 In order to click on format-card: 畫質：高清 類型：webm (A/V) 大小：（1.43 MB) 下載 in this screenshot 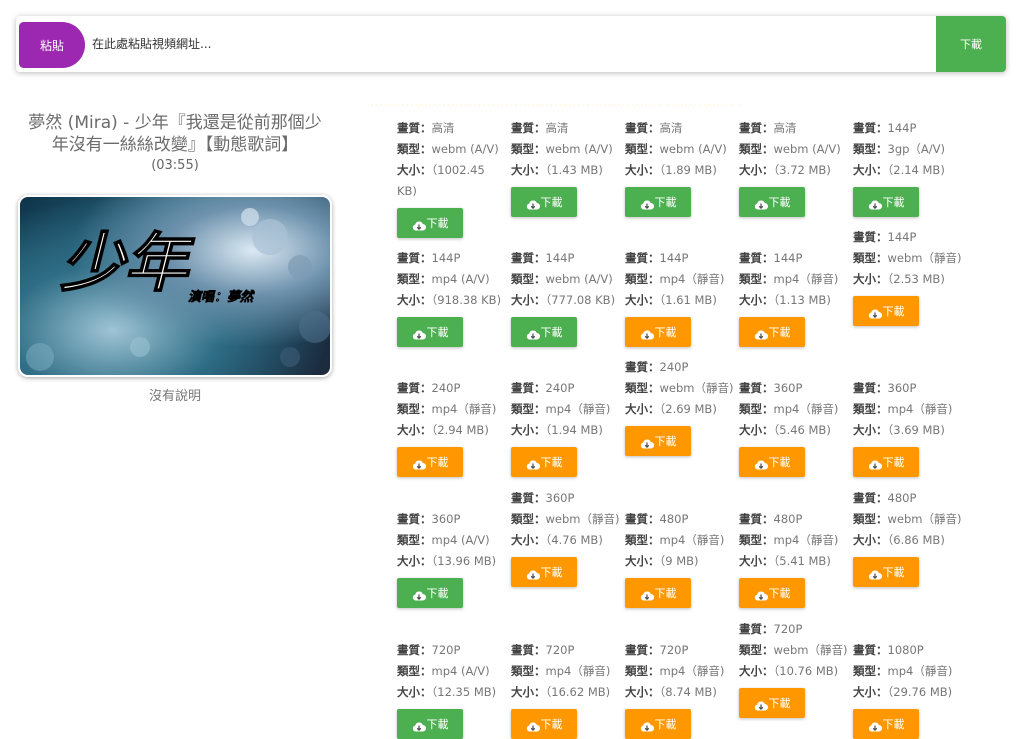, I will do `click(566, 167)`.